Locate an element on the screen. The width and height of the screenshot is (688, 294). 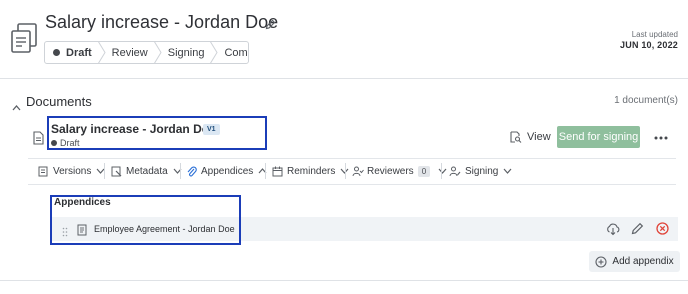
calendar-icon is located at coordinates (277, 171).